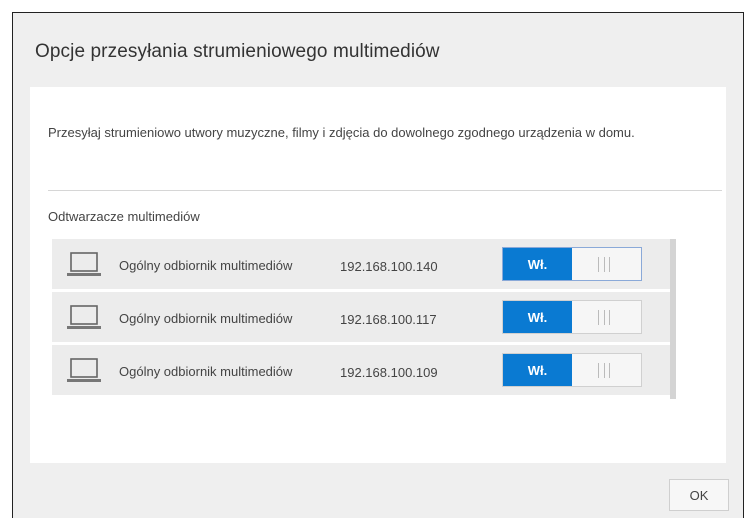 This screenshot has height=520, width=753. Describe the element at coordinates (388, 319) in the screenshot. I see `player-ip: 192.168.100.117` at that location.